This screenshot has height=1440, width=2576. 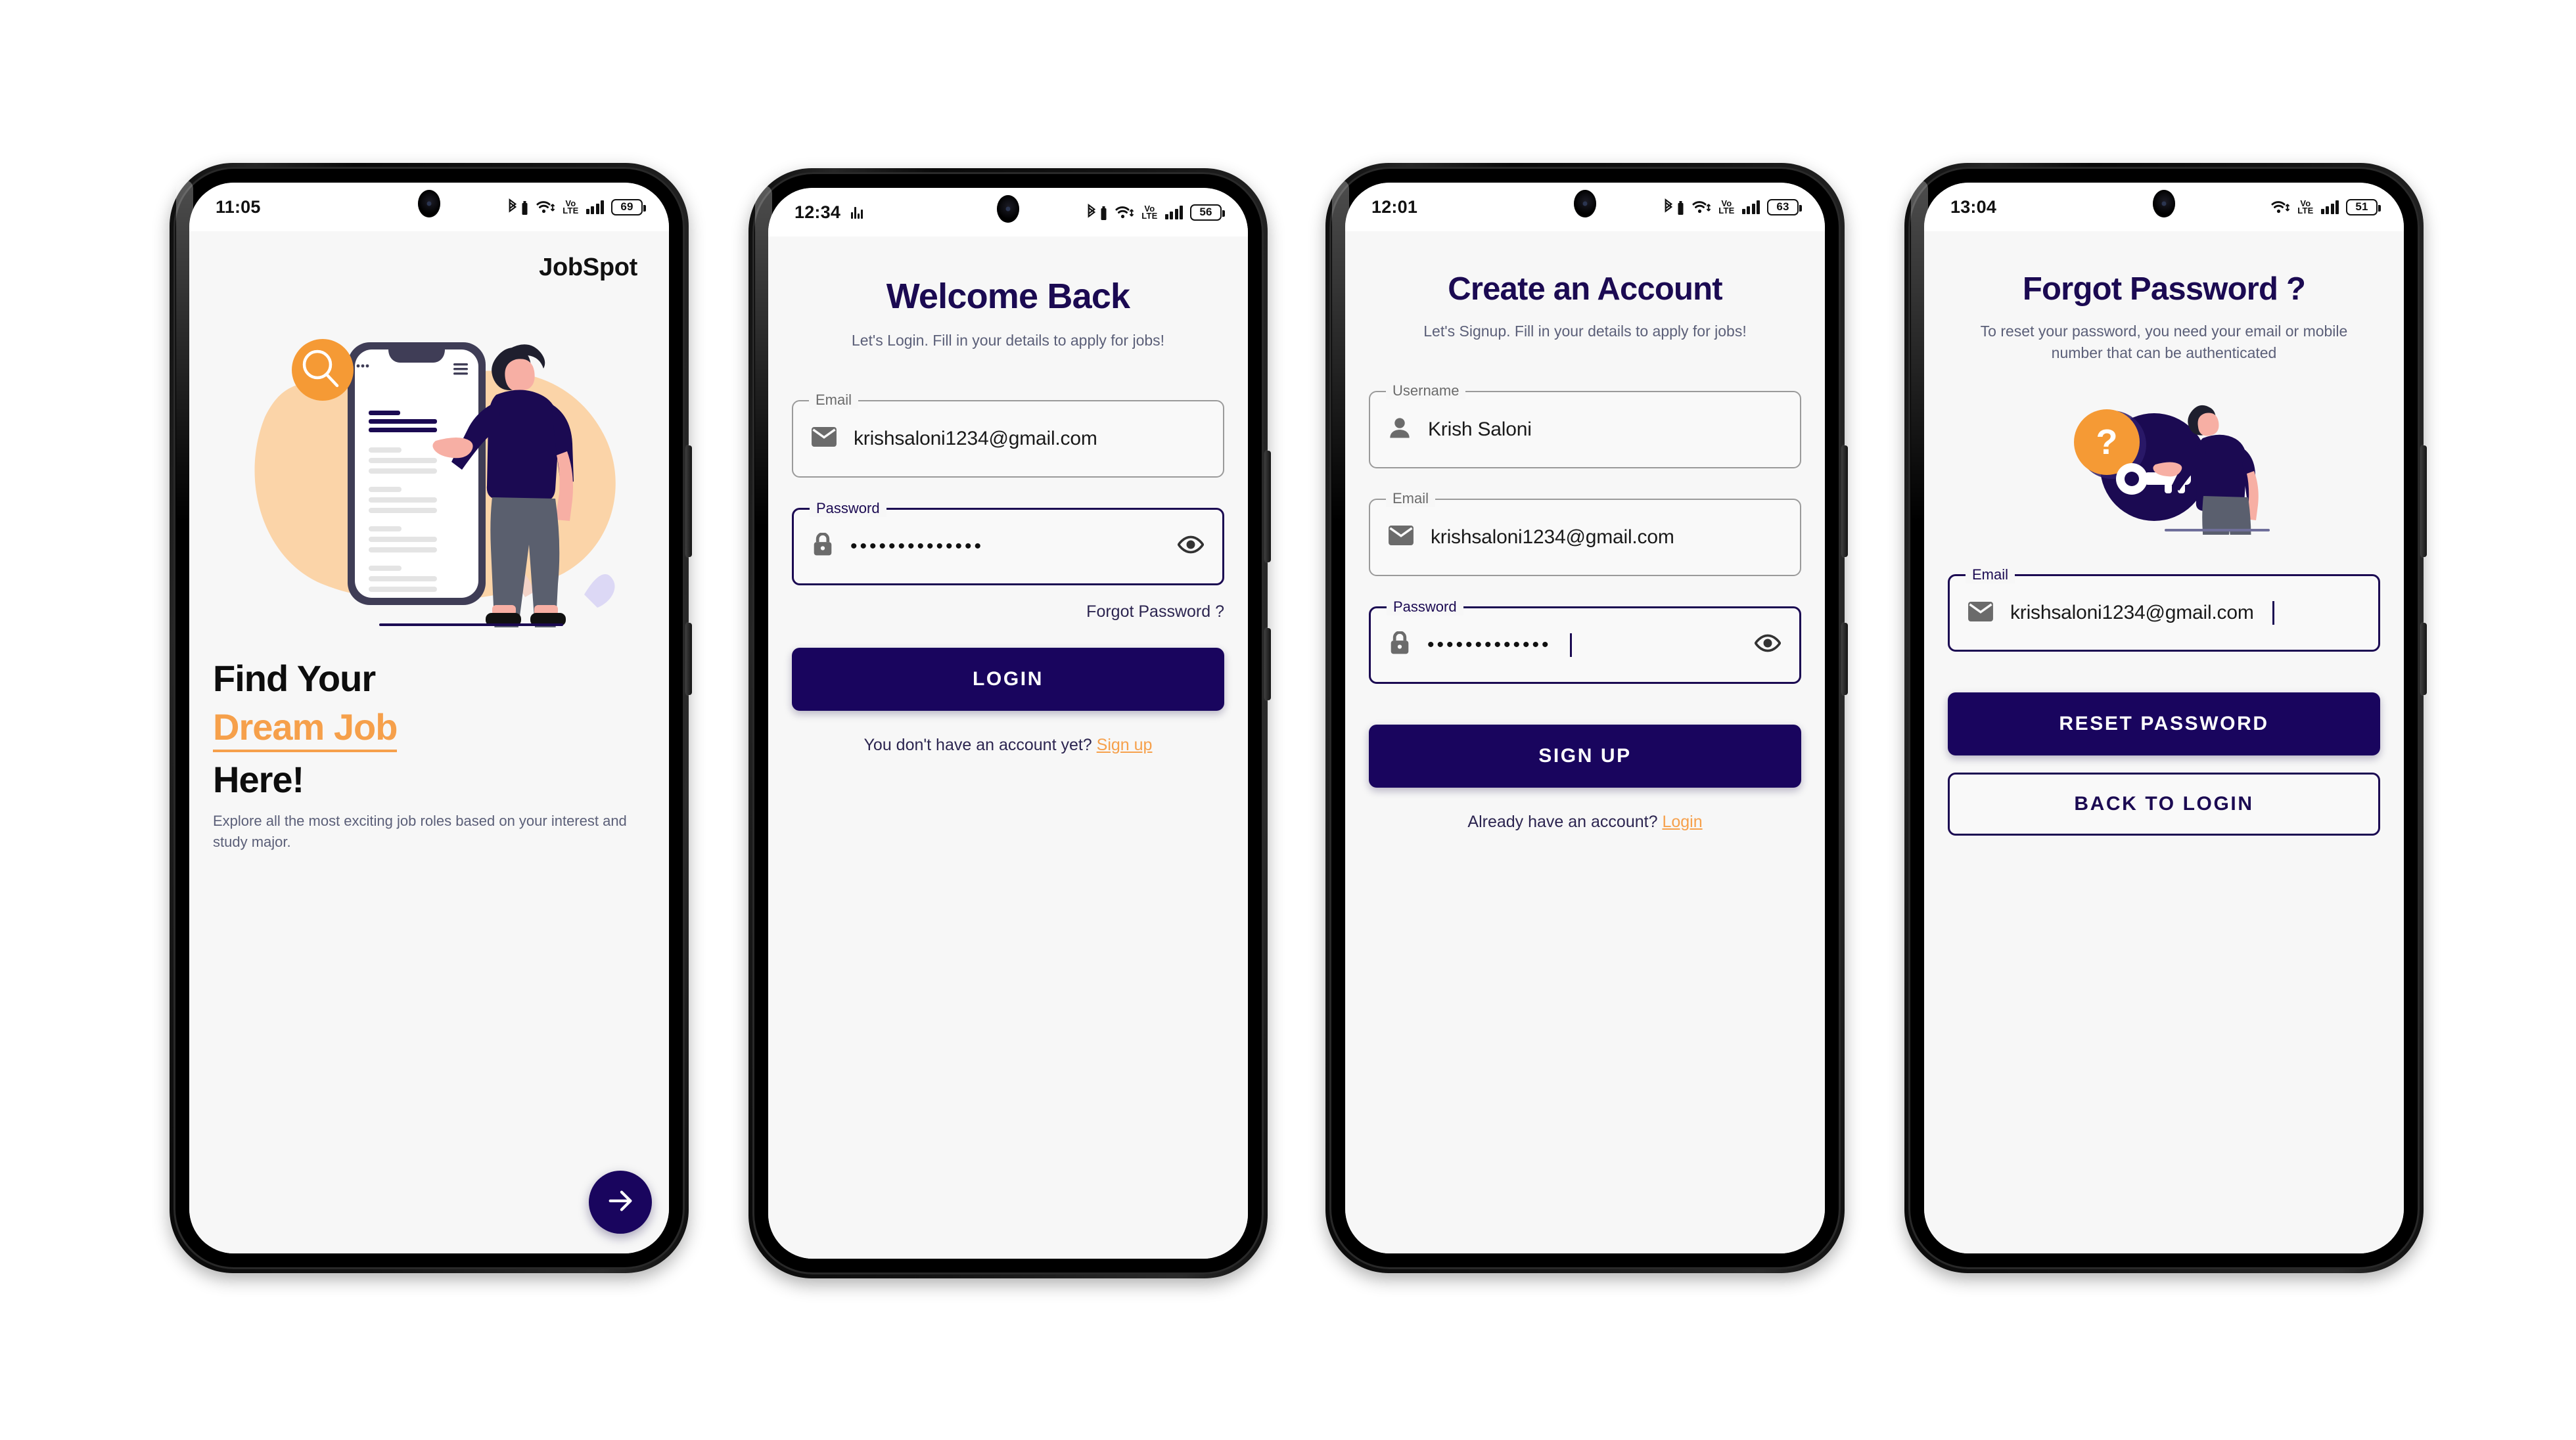 What do you see at coordinates (258, 779) in the screenshot?
I see `headline-line-3: Here!` at bounding box center [258, 779].